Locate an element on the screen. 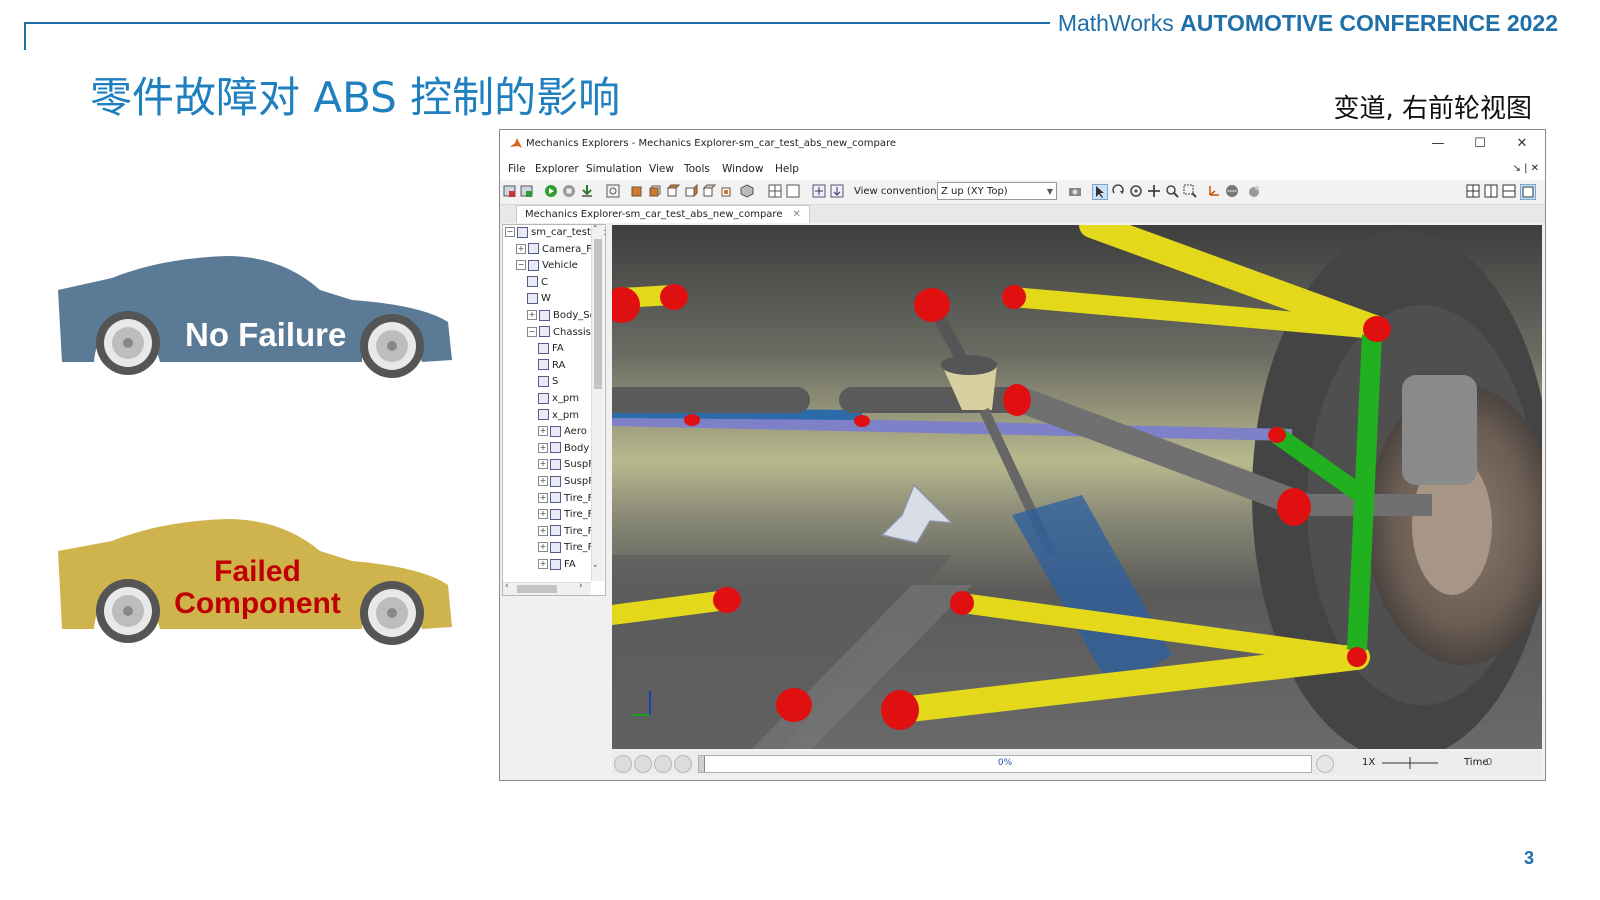  zoom-box-icon is located at coordinates (1190, 191).